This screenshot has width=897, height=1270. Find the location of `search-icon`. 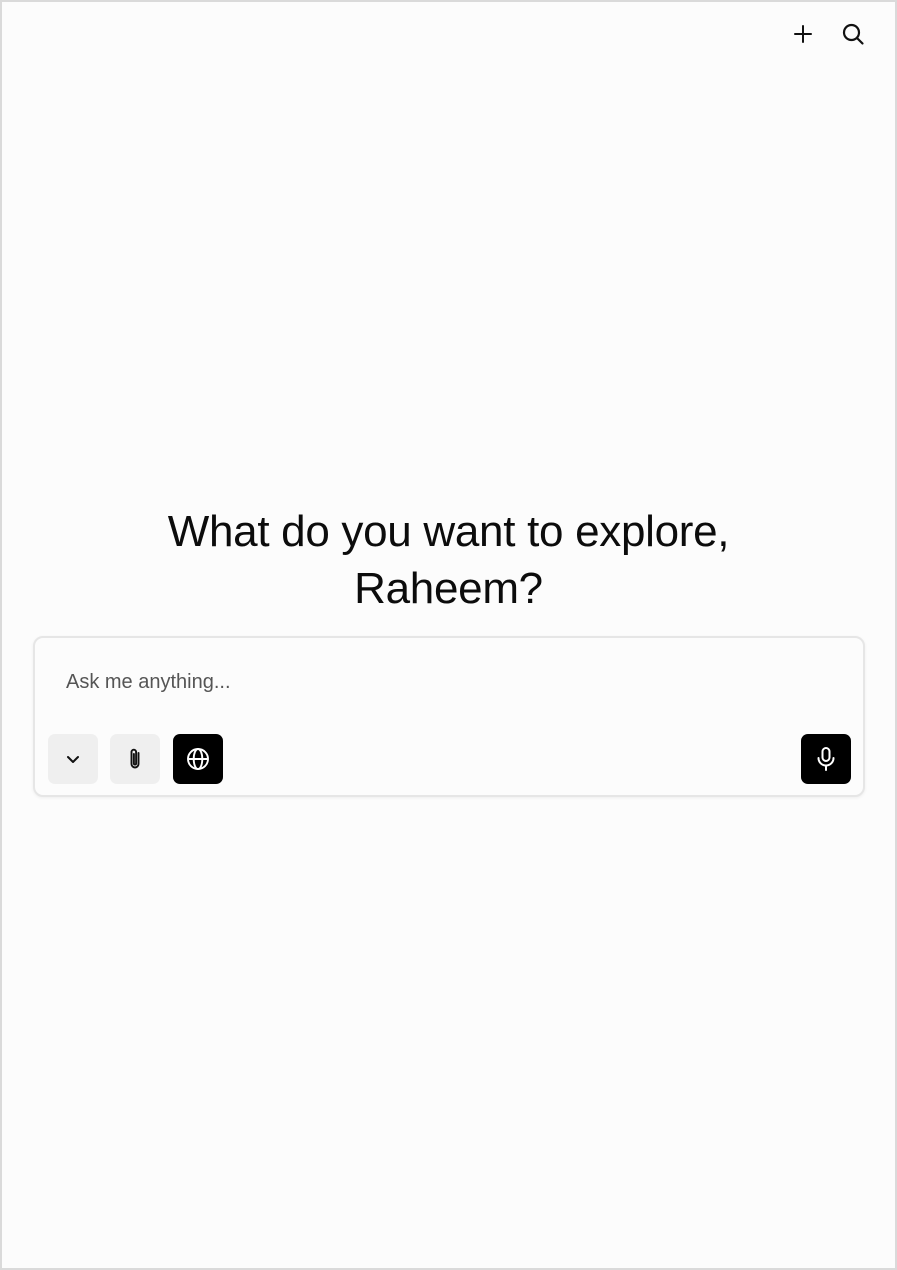

search-icon is located at coordinates (853, 34).